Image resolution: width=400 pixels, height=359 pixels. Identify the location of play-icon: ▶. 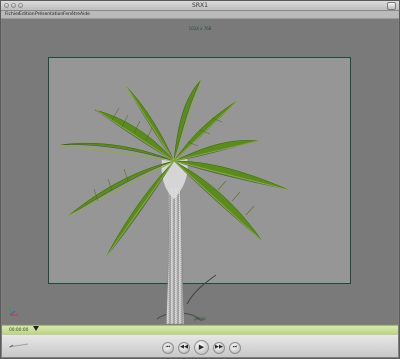
(201, 347).